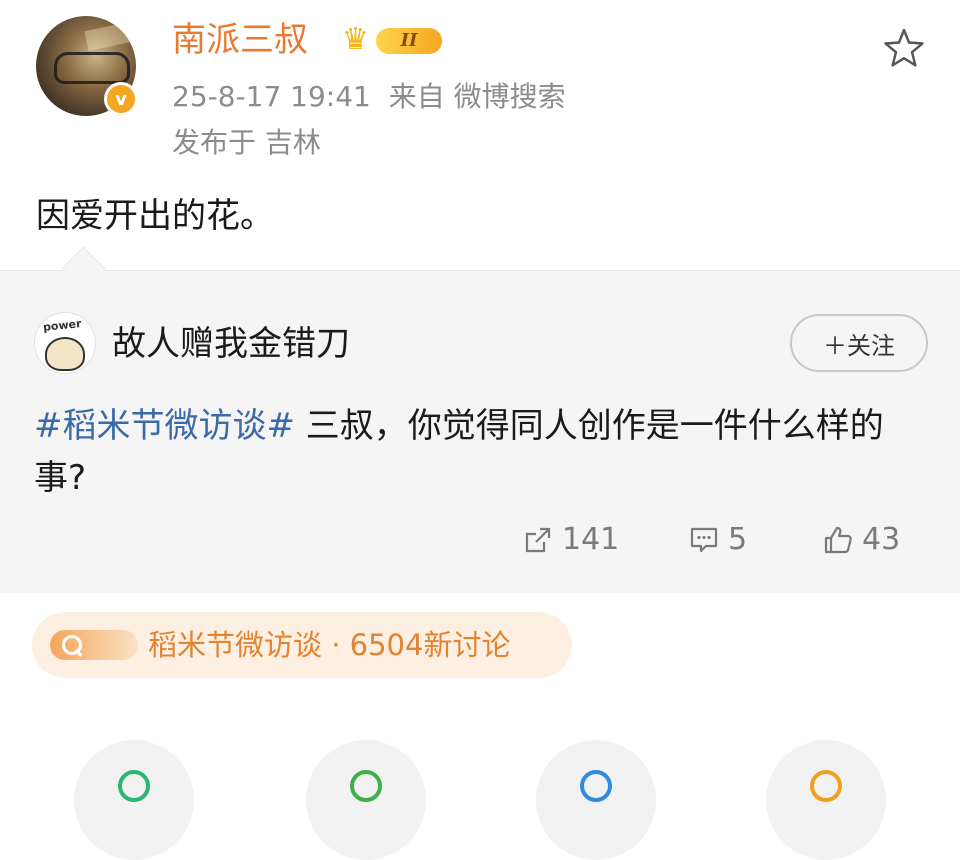  What do you see at coordinates (246, 142) in the screenshot?
I see `post-location: 发布于 吉林` at bounding box center [246, 142].